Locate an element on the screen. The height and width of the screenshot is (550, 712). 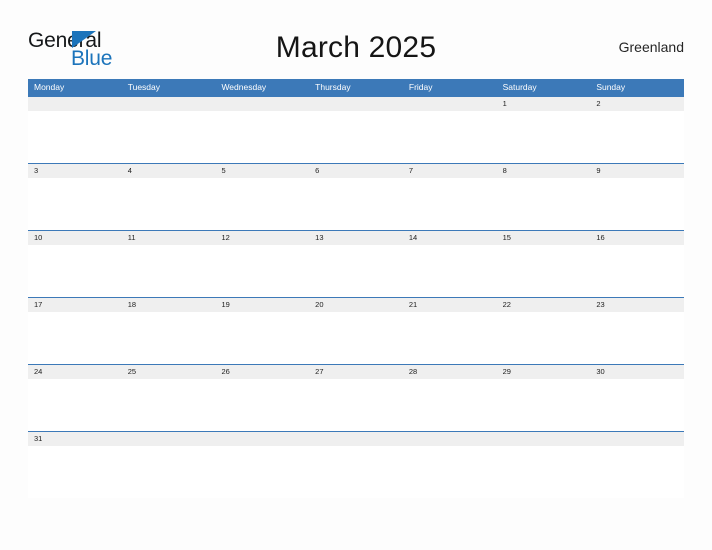
weekday-header-wednesday: Wednesday is located at coordinates (244, 87).